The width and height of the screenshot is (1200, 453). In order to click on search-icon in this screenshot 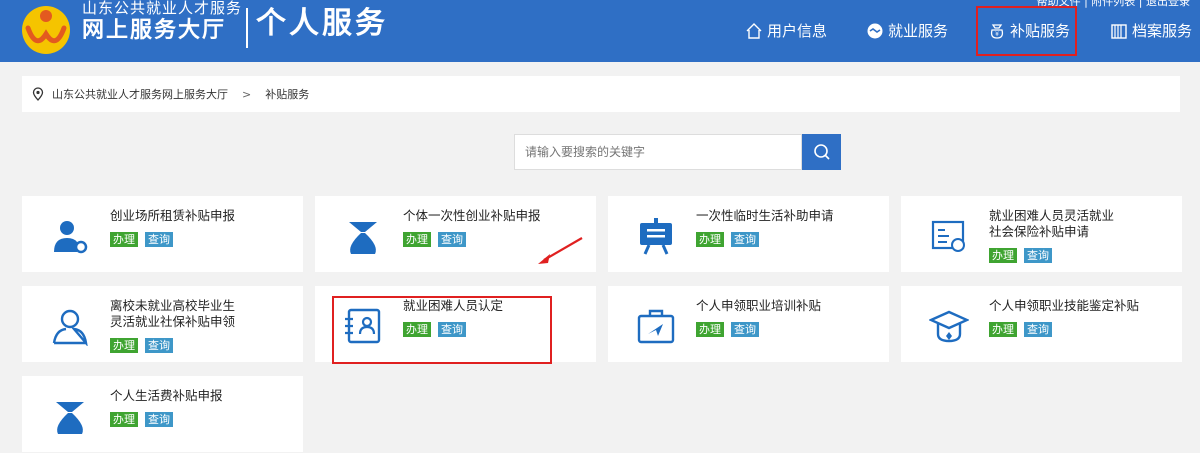, I will do `click(821, 152)`.